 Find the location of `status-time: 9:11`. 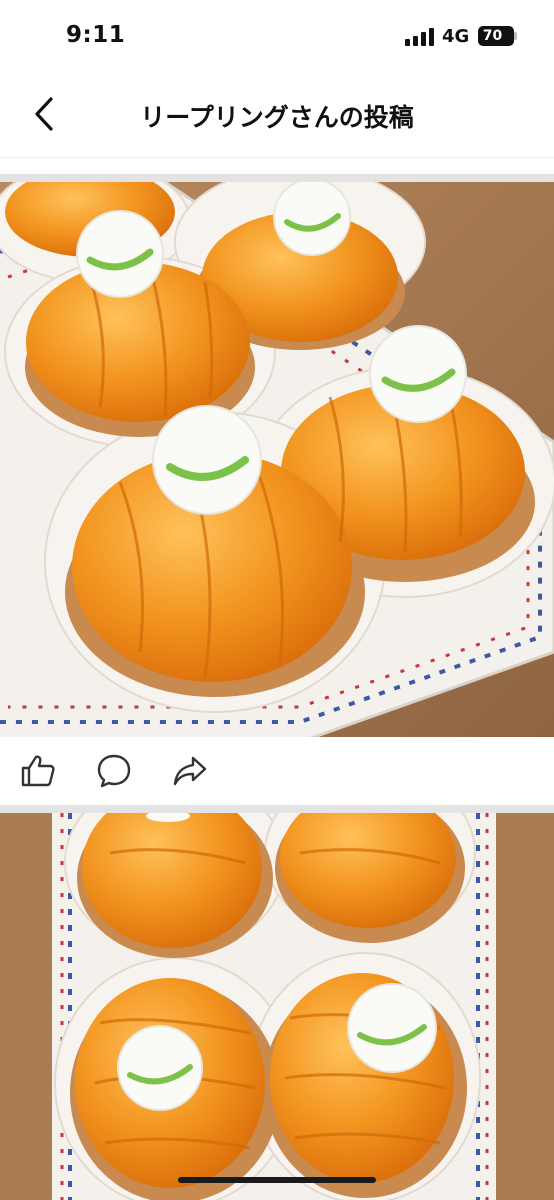

status-time: 9:11 is located at coordinates (96, 35).